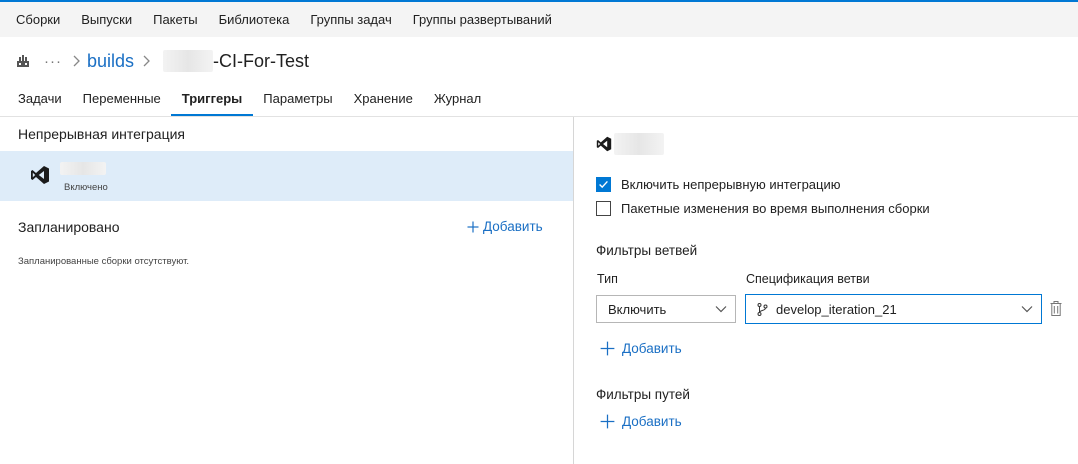  What do you see at coordinates (652, 421) in the screenshot?
I see `add-path-filter-label: Добавить` at bounding box center [652, 421].